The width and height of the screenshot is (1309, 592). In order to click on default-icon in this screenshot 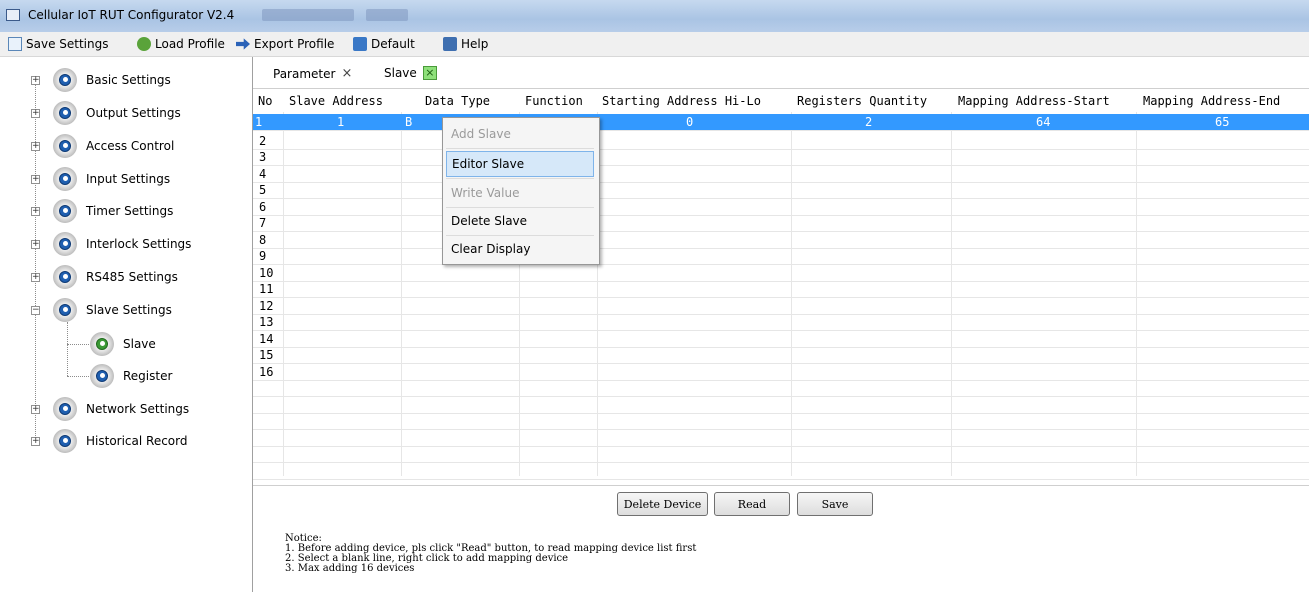, I will do `click(360, 44)`.